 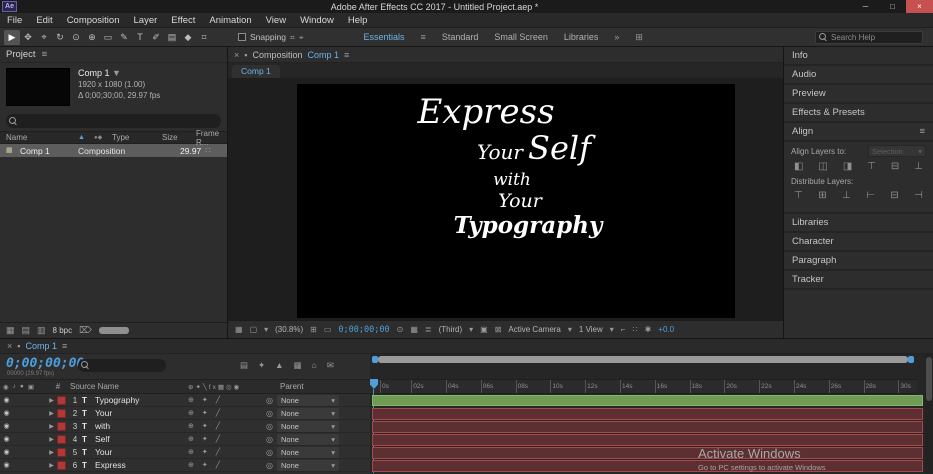 What do you see at coordinates (185, 413) in the screenshot?
I see `layer-row: ◉ ▶ 2 T Your ⊕ ✦ ╱ ◎ None ▾` at bounding box center [185, 413].